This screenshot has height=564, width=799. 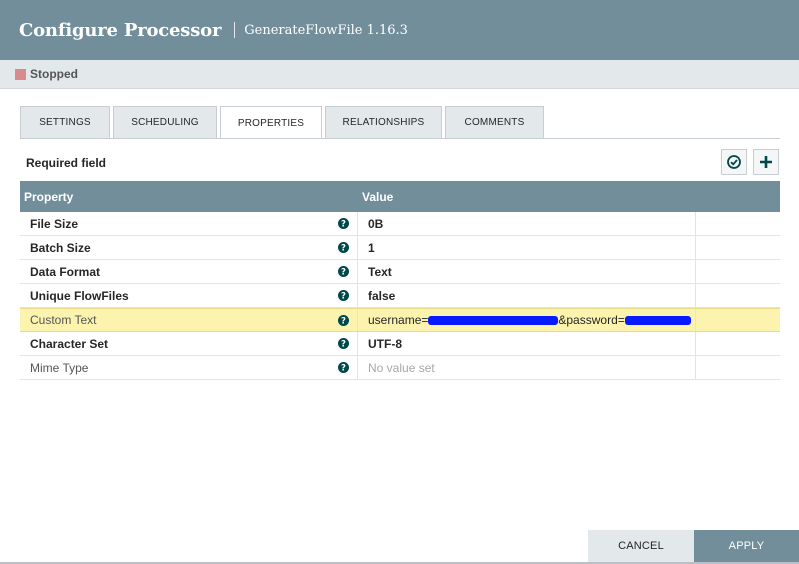 What do you see at coordinates (527, 367) in the screenshot?
I see `property-value: No value set` at bounding box center [527, 367].